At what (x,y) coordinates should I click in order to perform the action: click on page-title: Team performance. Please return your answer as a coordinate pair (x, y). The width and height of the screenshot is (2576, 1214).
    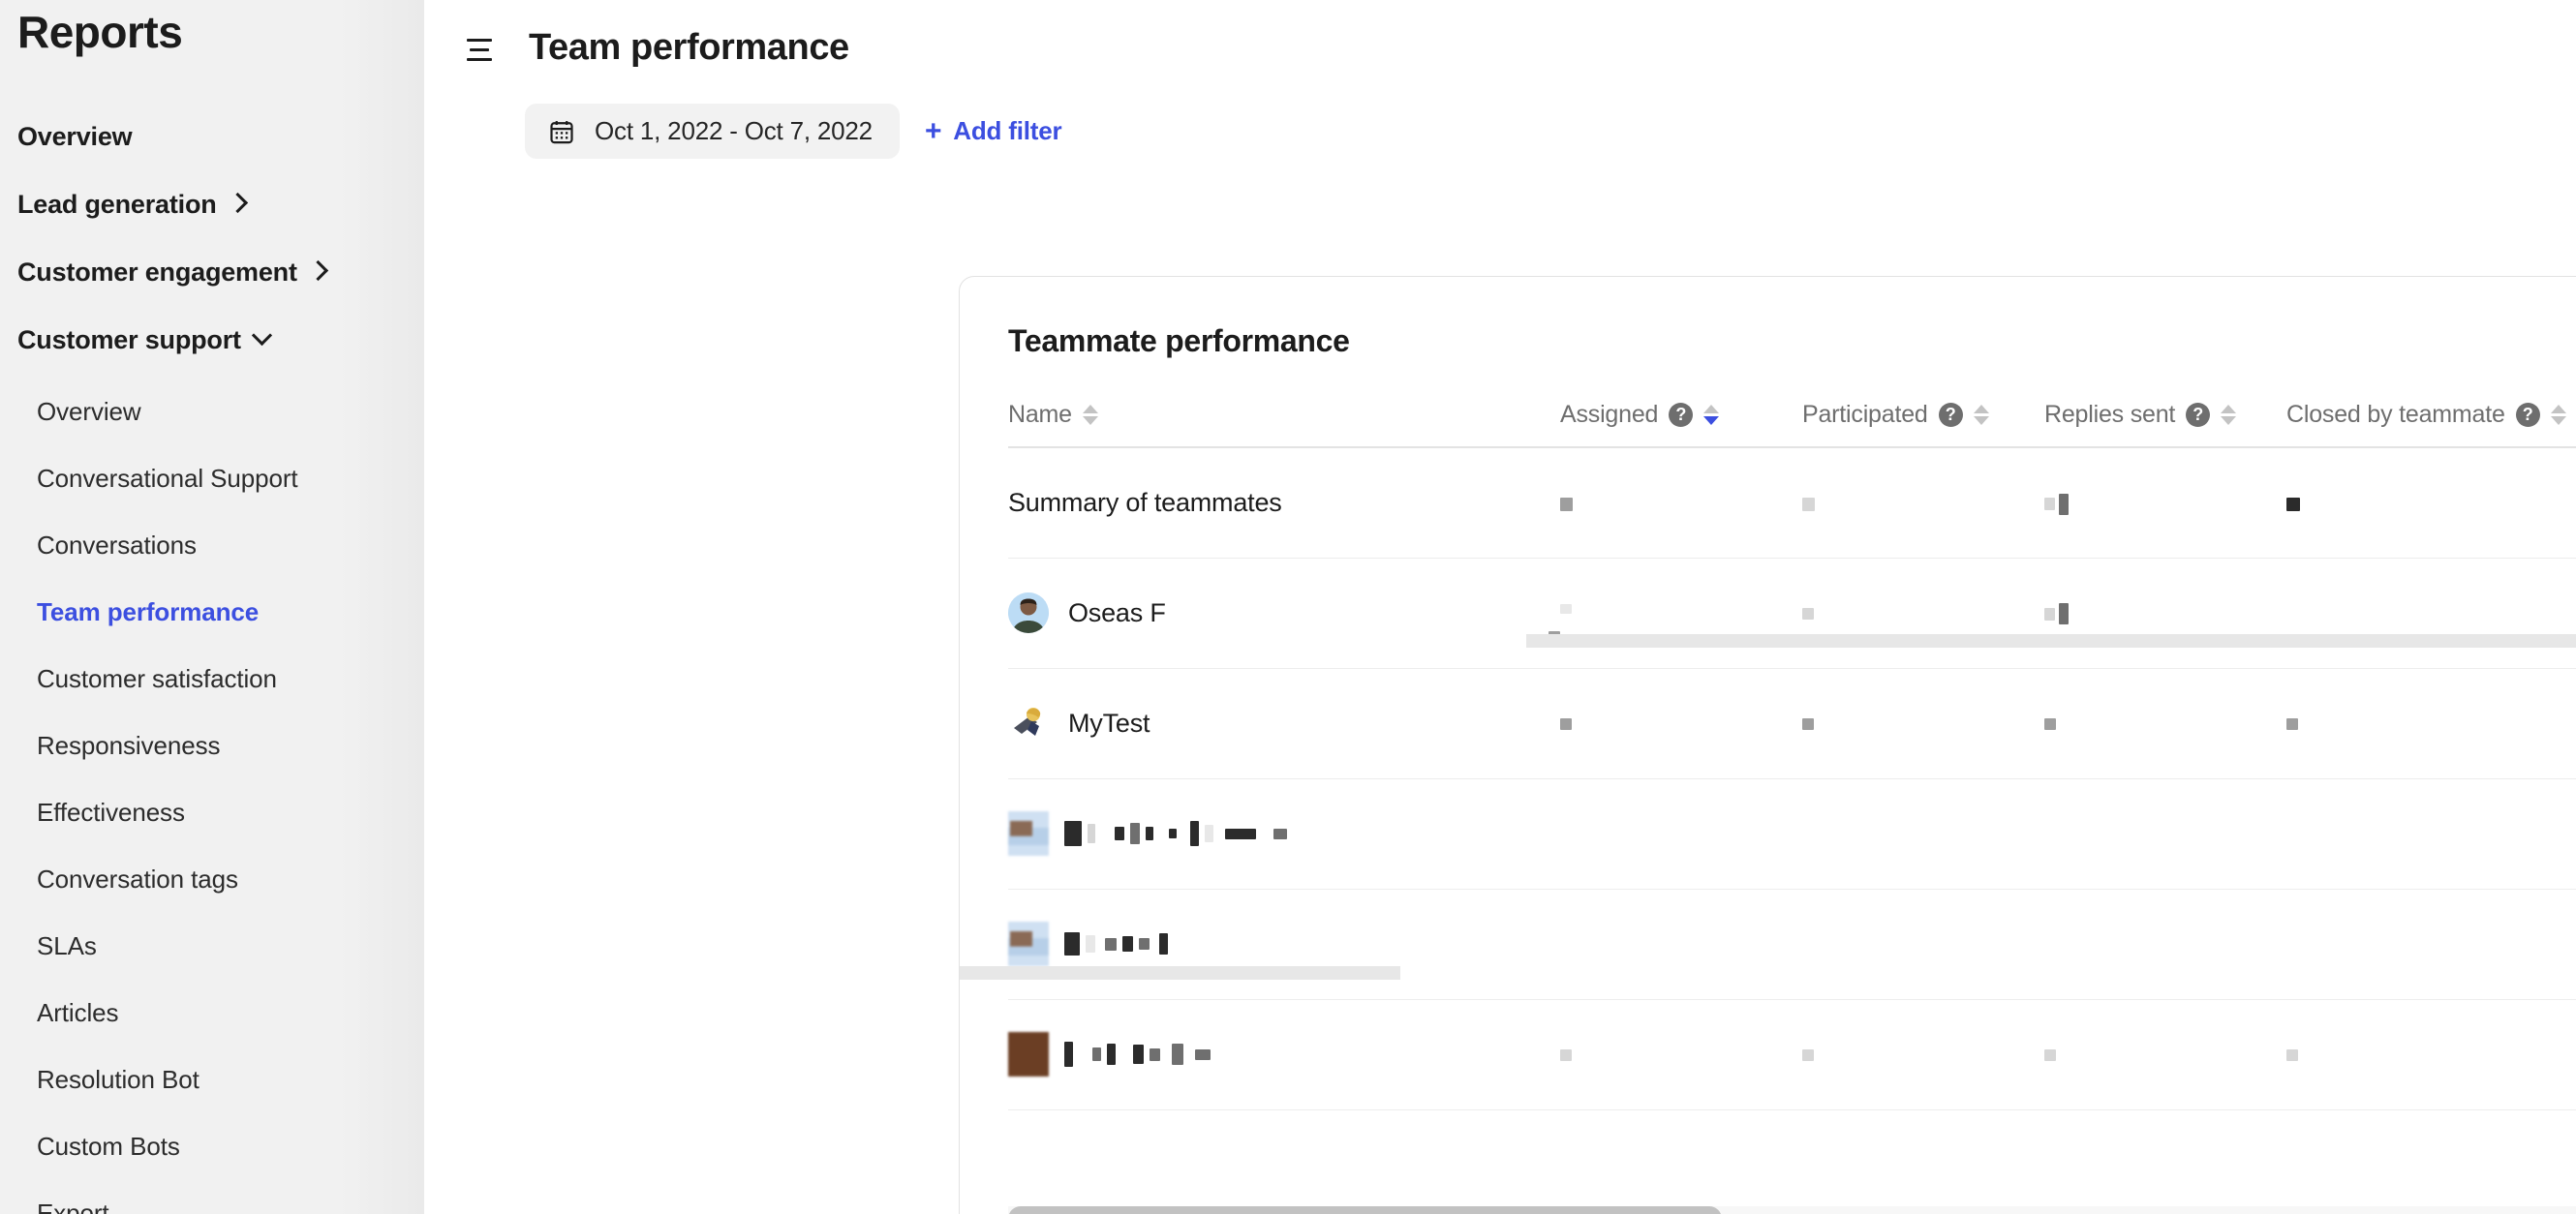
    Looking at the image, I should click on (689, 47).